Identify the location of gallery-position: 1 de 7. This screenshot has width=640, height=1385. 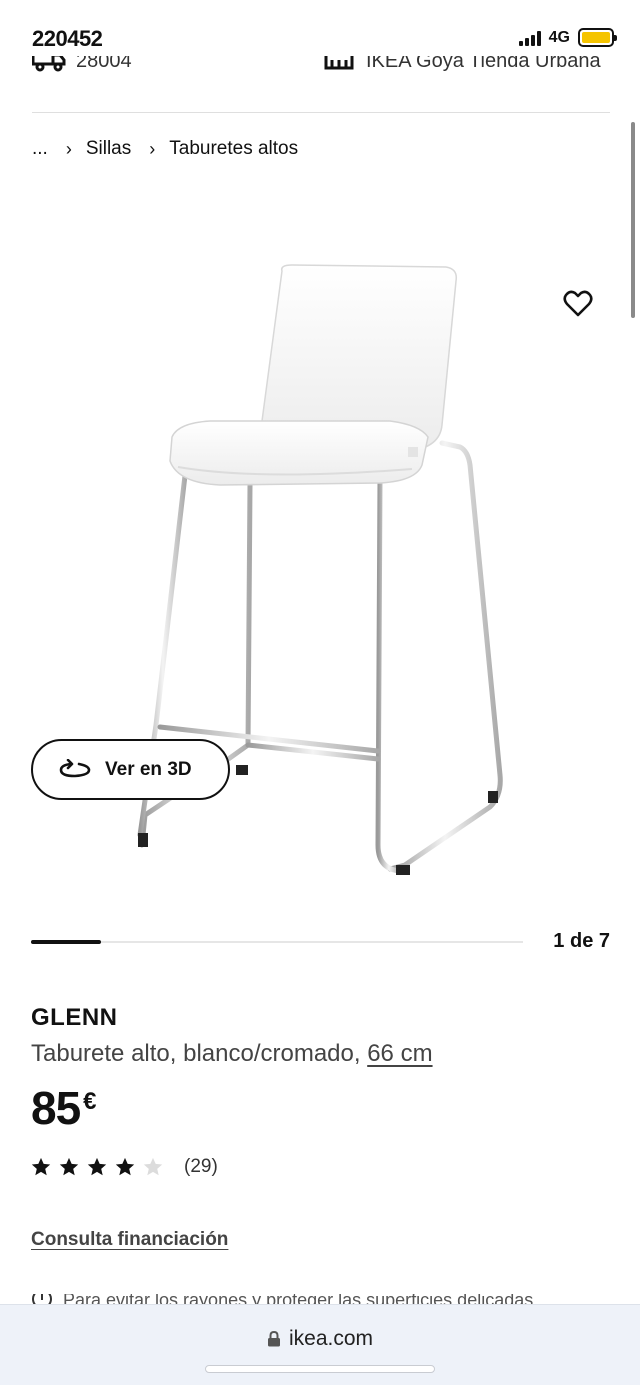
(581, 941).